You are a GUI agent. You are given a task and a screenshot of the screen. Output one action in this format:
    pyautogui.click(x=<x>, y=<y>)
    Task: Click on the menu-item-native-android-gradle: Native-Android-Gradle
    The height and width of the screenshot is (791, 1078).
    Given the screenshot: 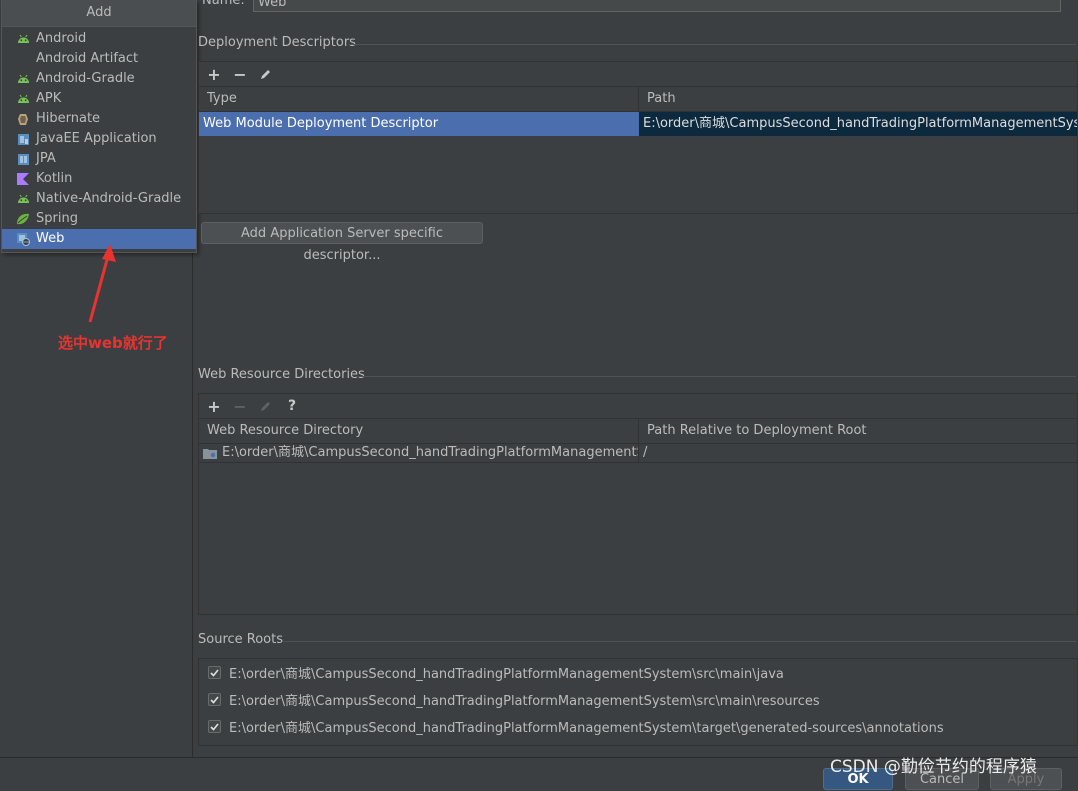 What is the action you would take?
    pyautogui.click(x=99, y=199)
    